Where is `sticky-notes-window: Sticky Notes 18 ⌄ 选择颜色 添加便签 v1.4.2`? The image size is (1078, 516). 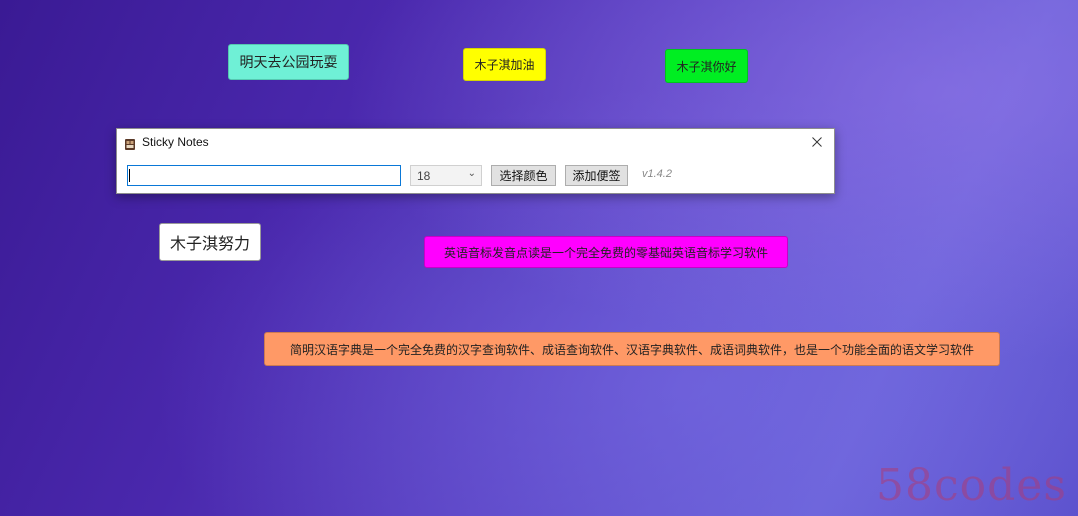 sticky-notes-window: Sticky Notes 18 ⌄ 选择颜色 添加便签 v1.4.2 is located at coordinates (475, 161).